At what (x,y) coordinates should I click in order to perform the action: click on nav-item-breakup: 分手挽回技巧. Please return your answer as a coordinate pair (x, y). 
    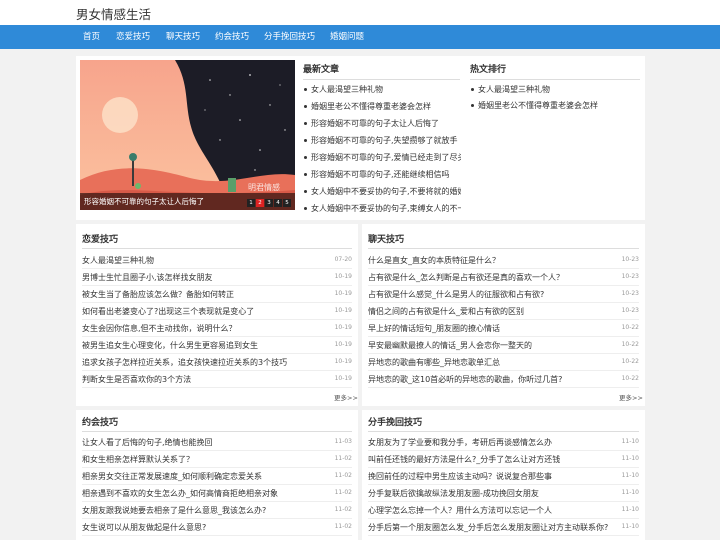
    Looking at the image, I should click on (289, 37).